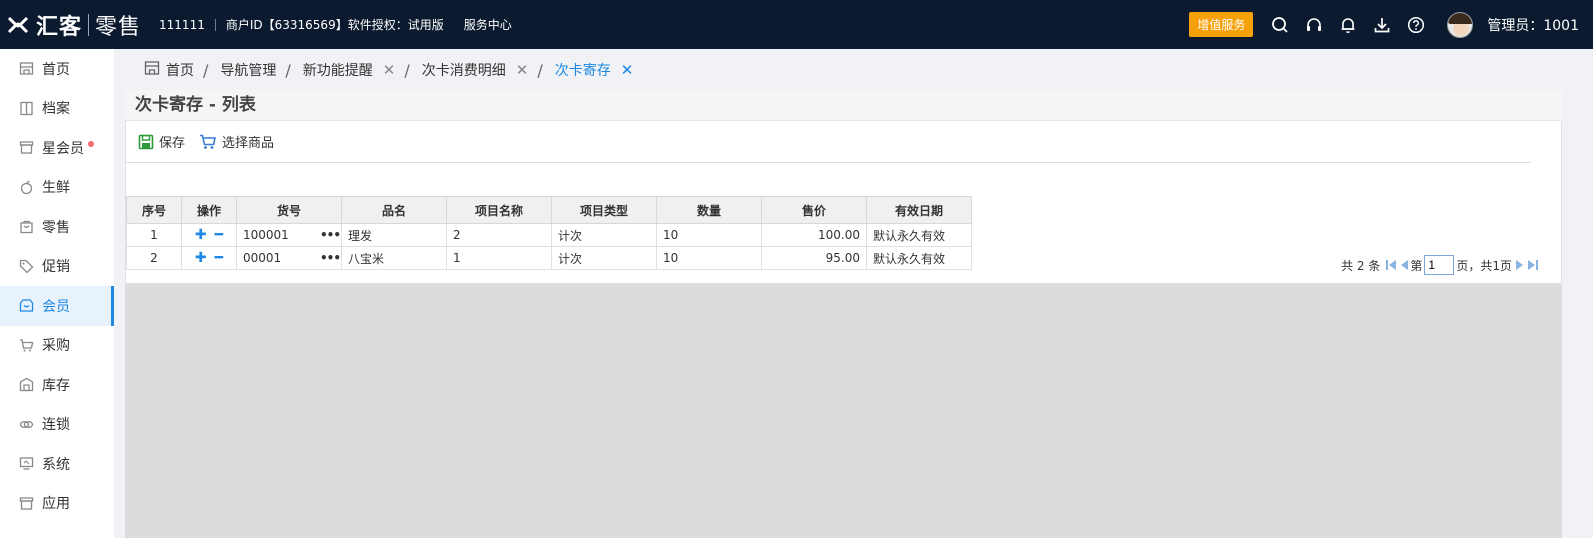  I want to click on sidebar-item-home: 首页, so click(57, 69).